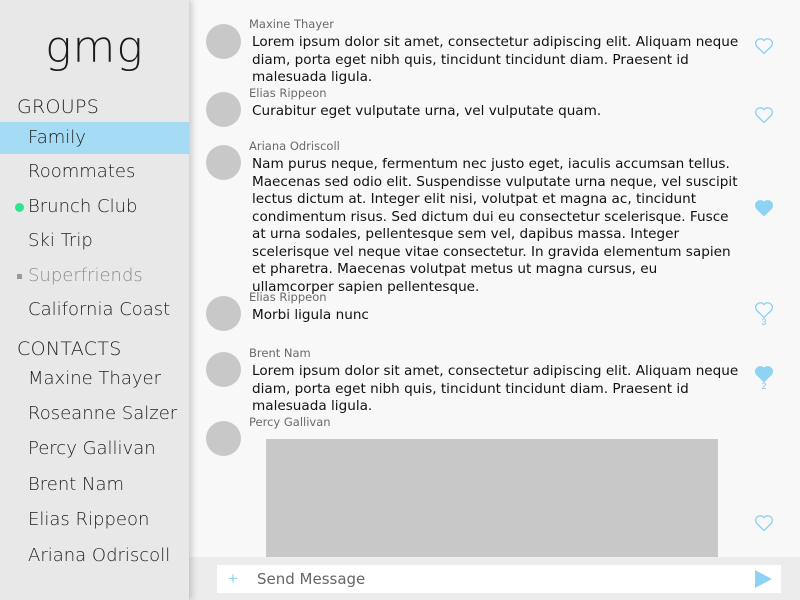 This screenshot has width=800, height=600. I want to click on message-sender: Brent Nam, so click(280, 353).